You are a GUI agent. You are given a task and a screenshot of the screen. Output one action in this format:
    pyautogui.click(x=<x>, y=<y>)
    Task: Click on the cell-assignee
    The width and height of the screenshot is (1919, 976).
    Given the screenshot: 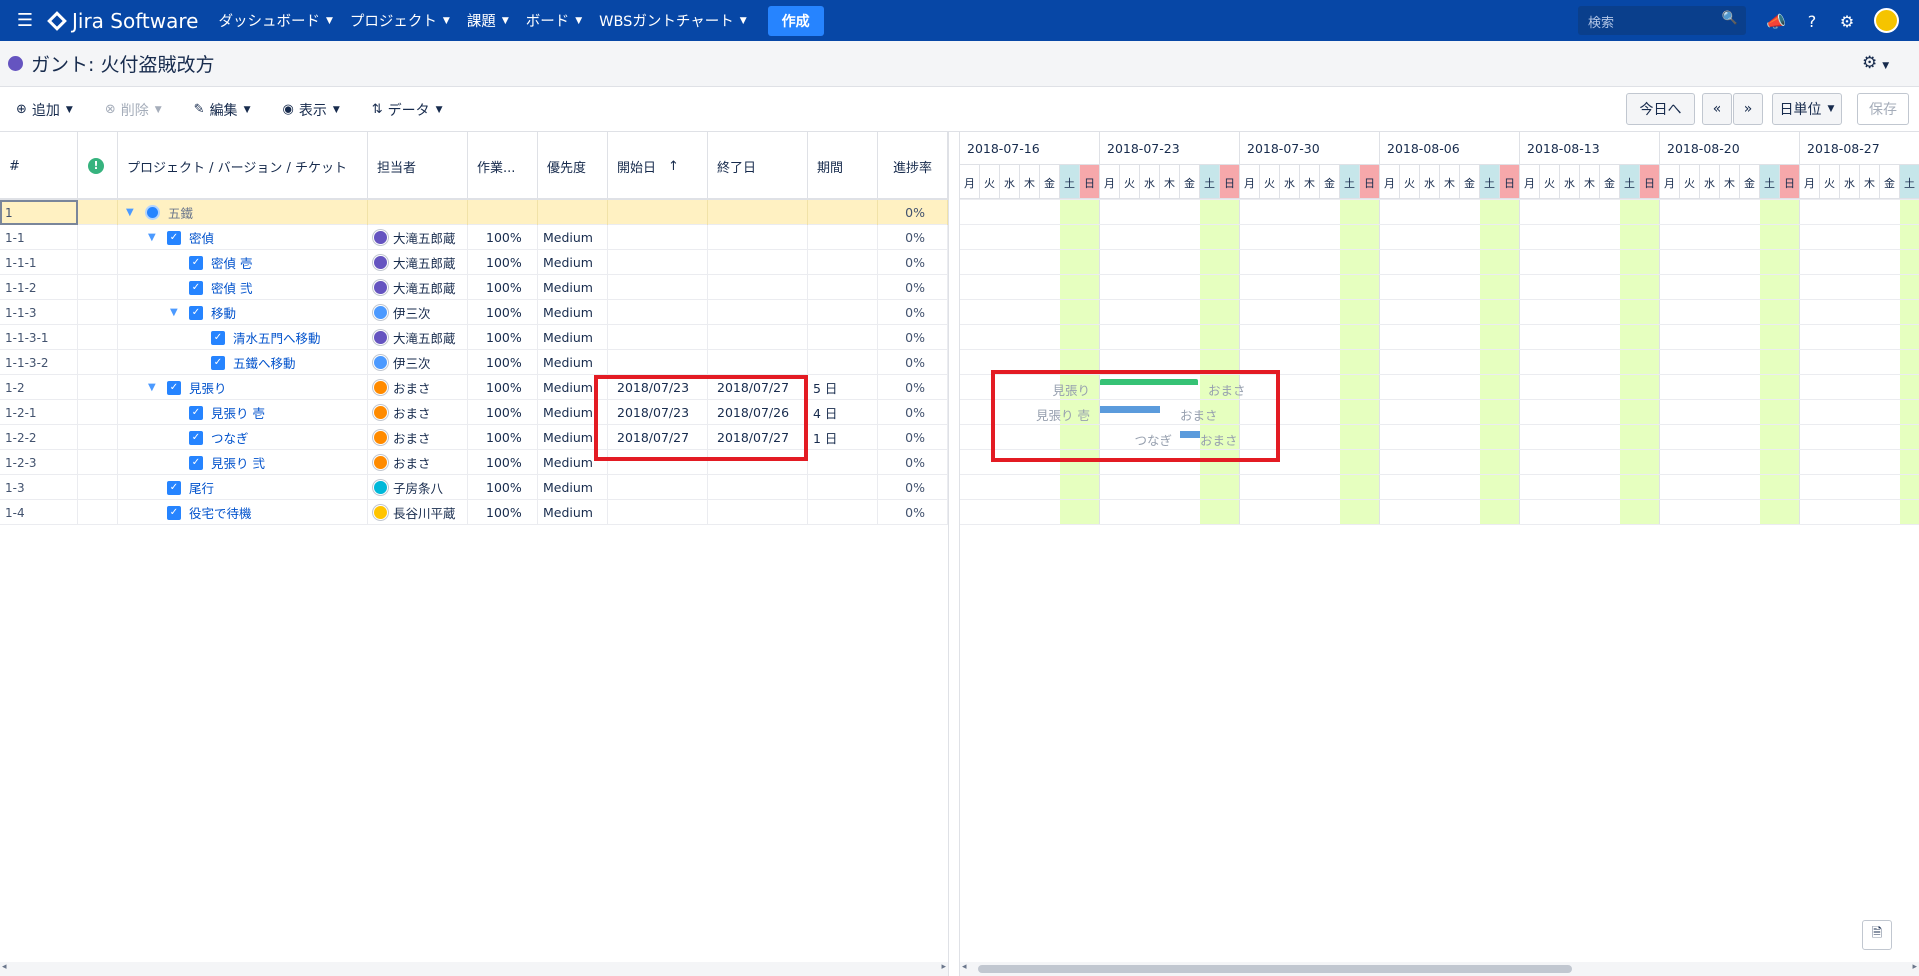 What is the action you would take?
    pyautogui.click(x=418, y=212)
    